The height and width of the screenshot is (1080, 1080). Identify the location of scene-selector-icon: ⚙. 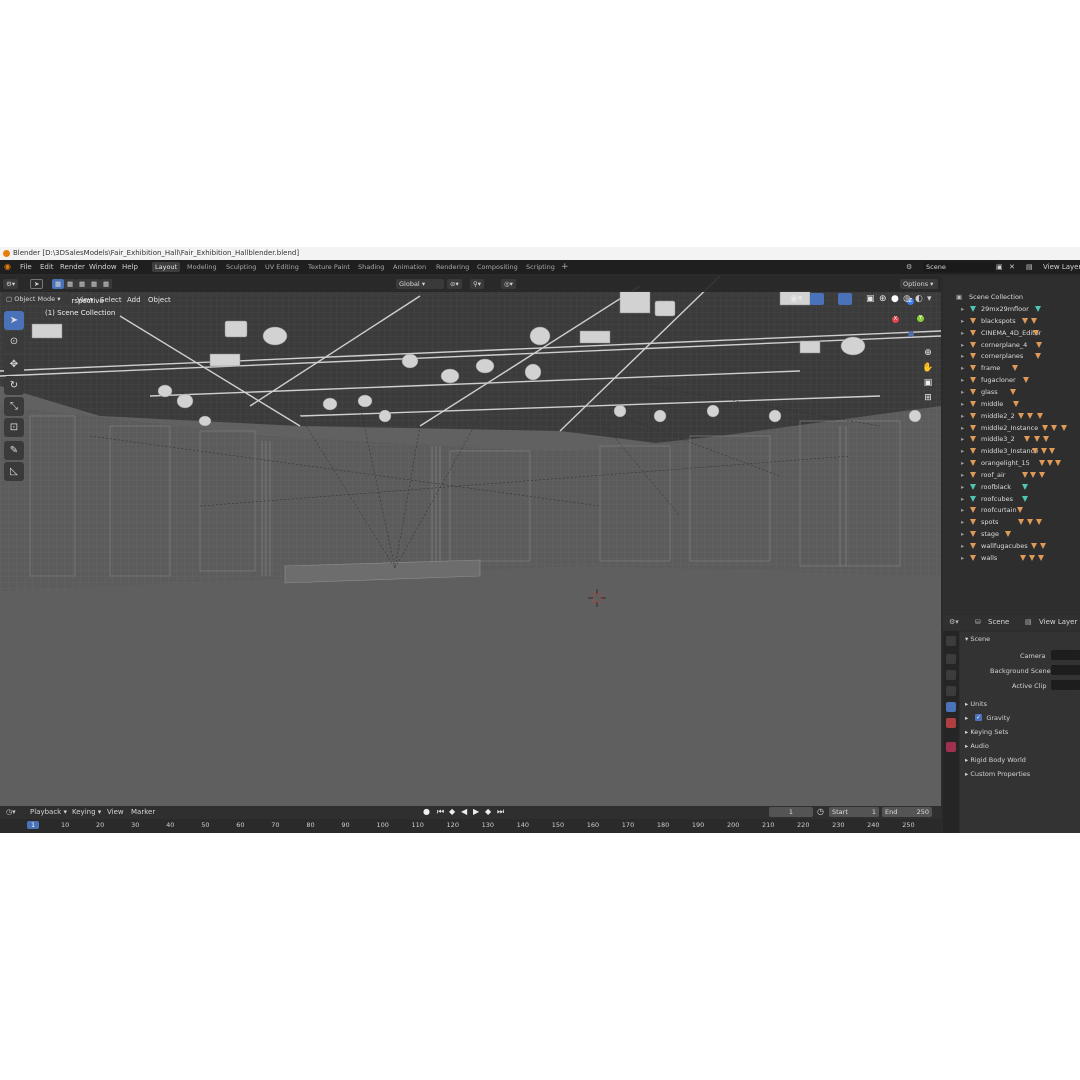
(909, 267).